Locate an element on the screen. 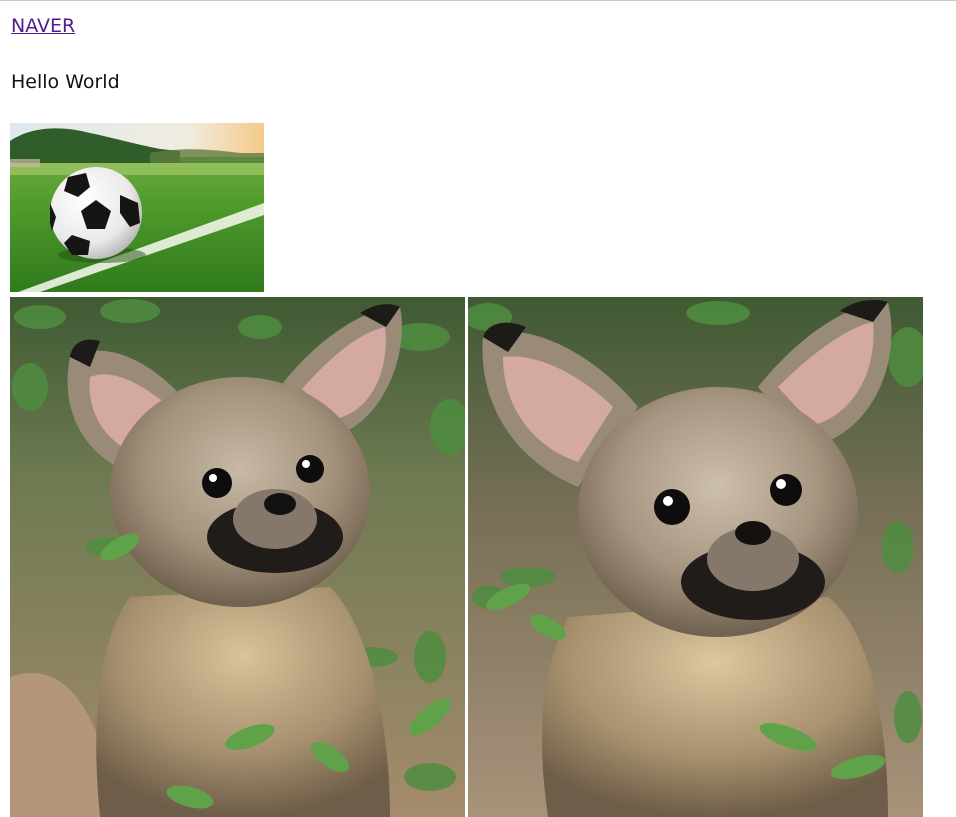  hello-world-text: Hello World is located at coordinates (65, 82).